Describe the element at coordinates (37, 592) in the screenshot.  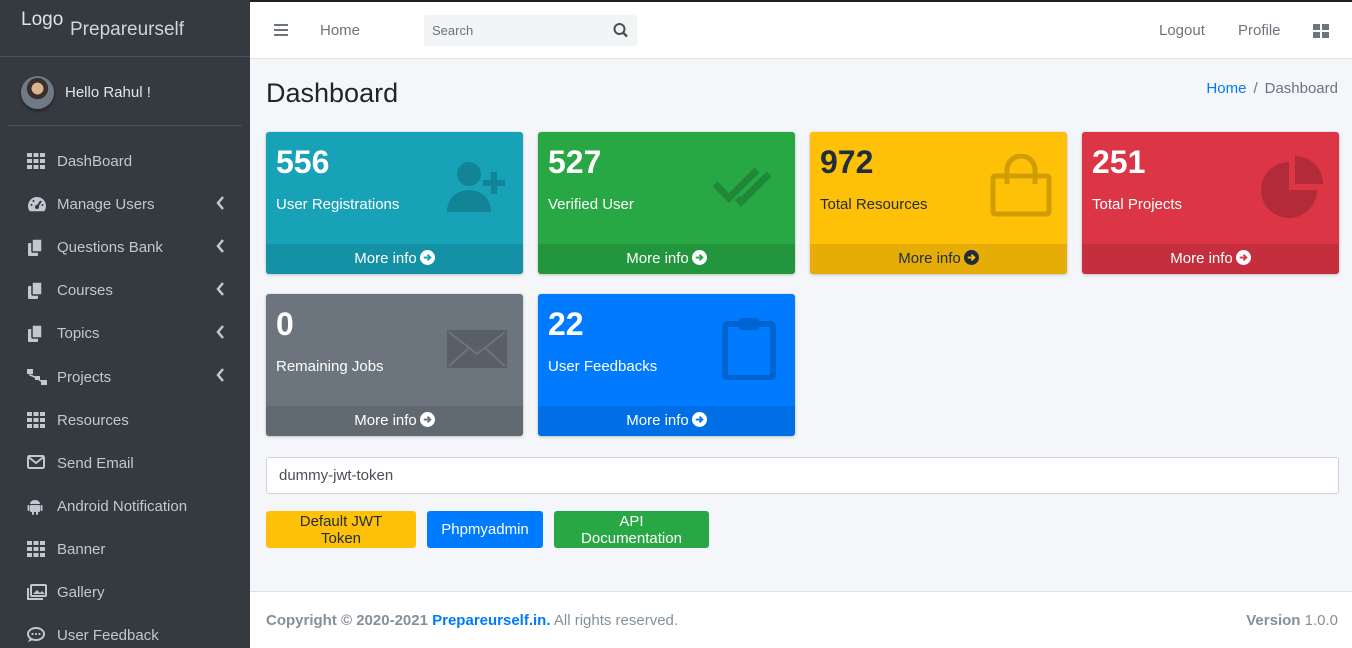
I see `images-icon` at that location.